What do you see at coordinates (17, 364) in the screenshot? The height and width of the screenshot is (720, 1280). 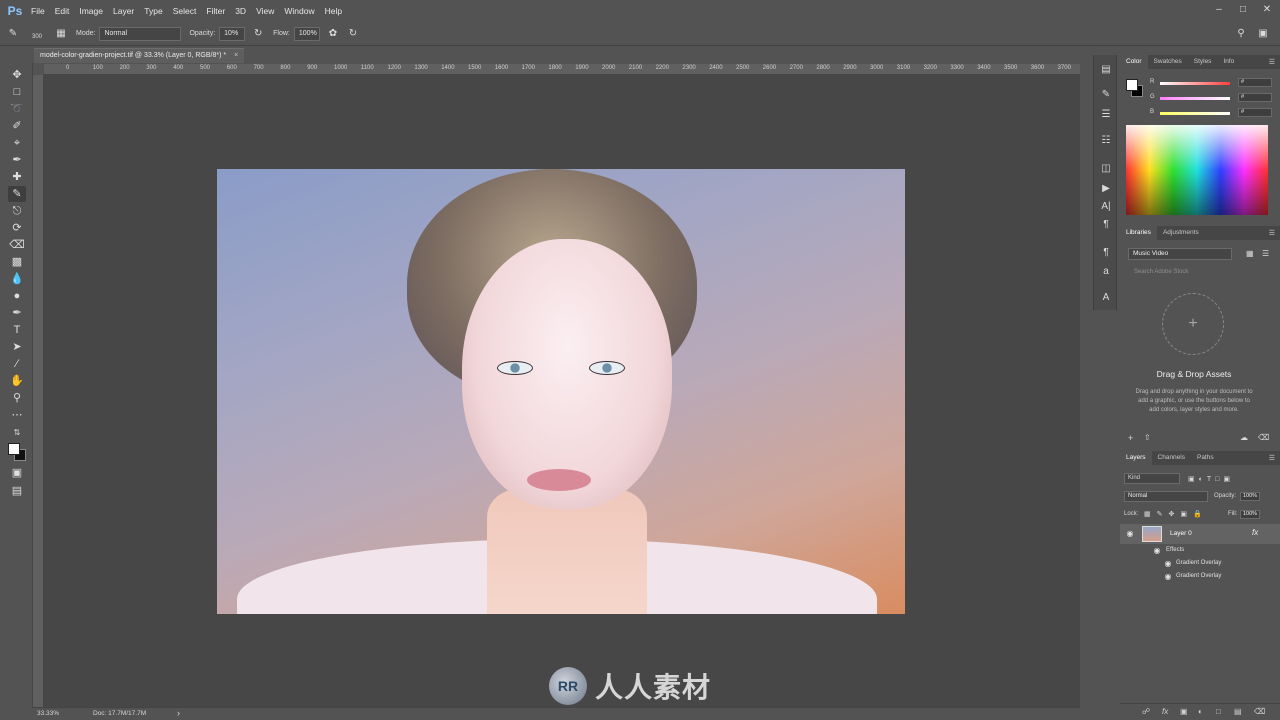 I see `line-tool-icon: ∕` at bounding box center [17, 364].